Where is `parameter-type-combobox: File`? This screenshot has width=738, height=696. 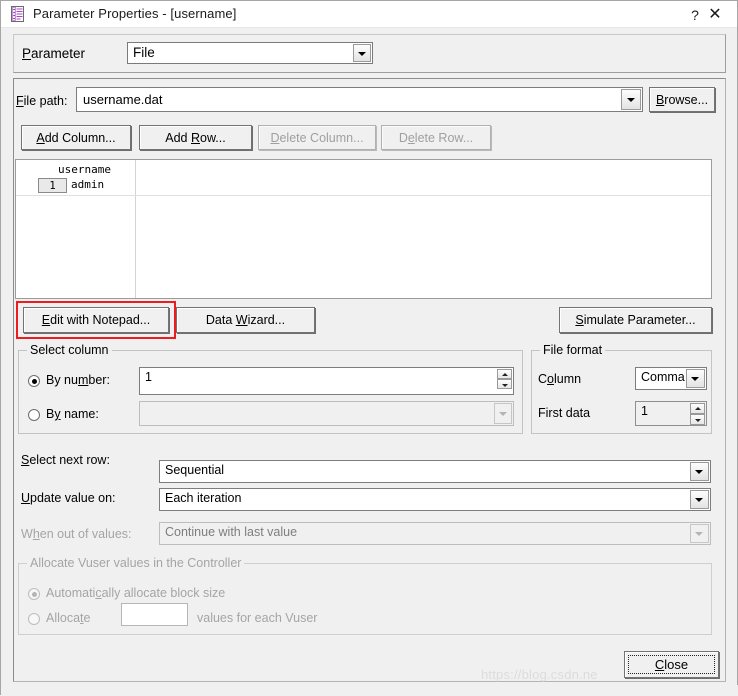 parameter-type-combobox: File is located at coordinates (250, 53).